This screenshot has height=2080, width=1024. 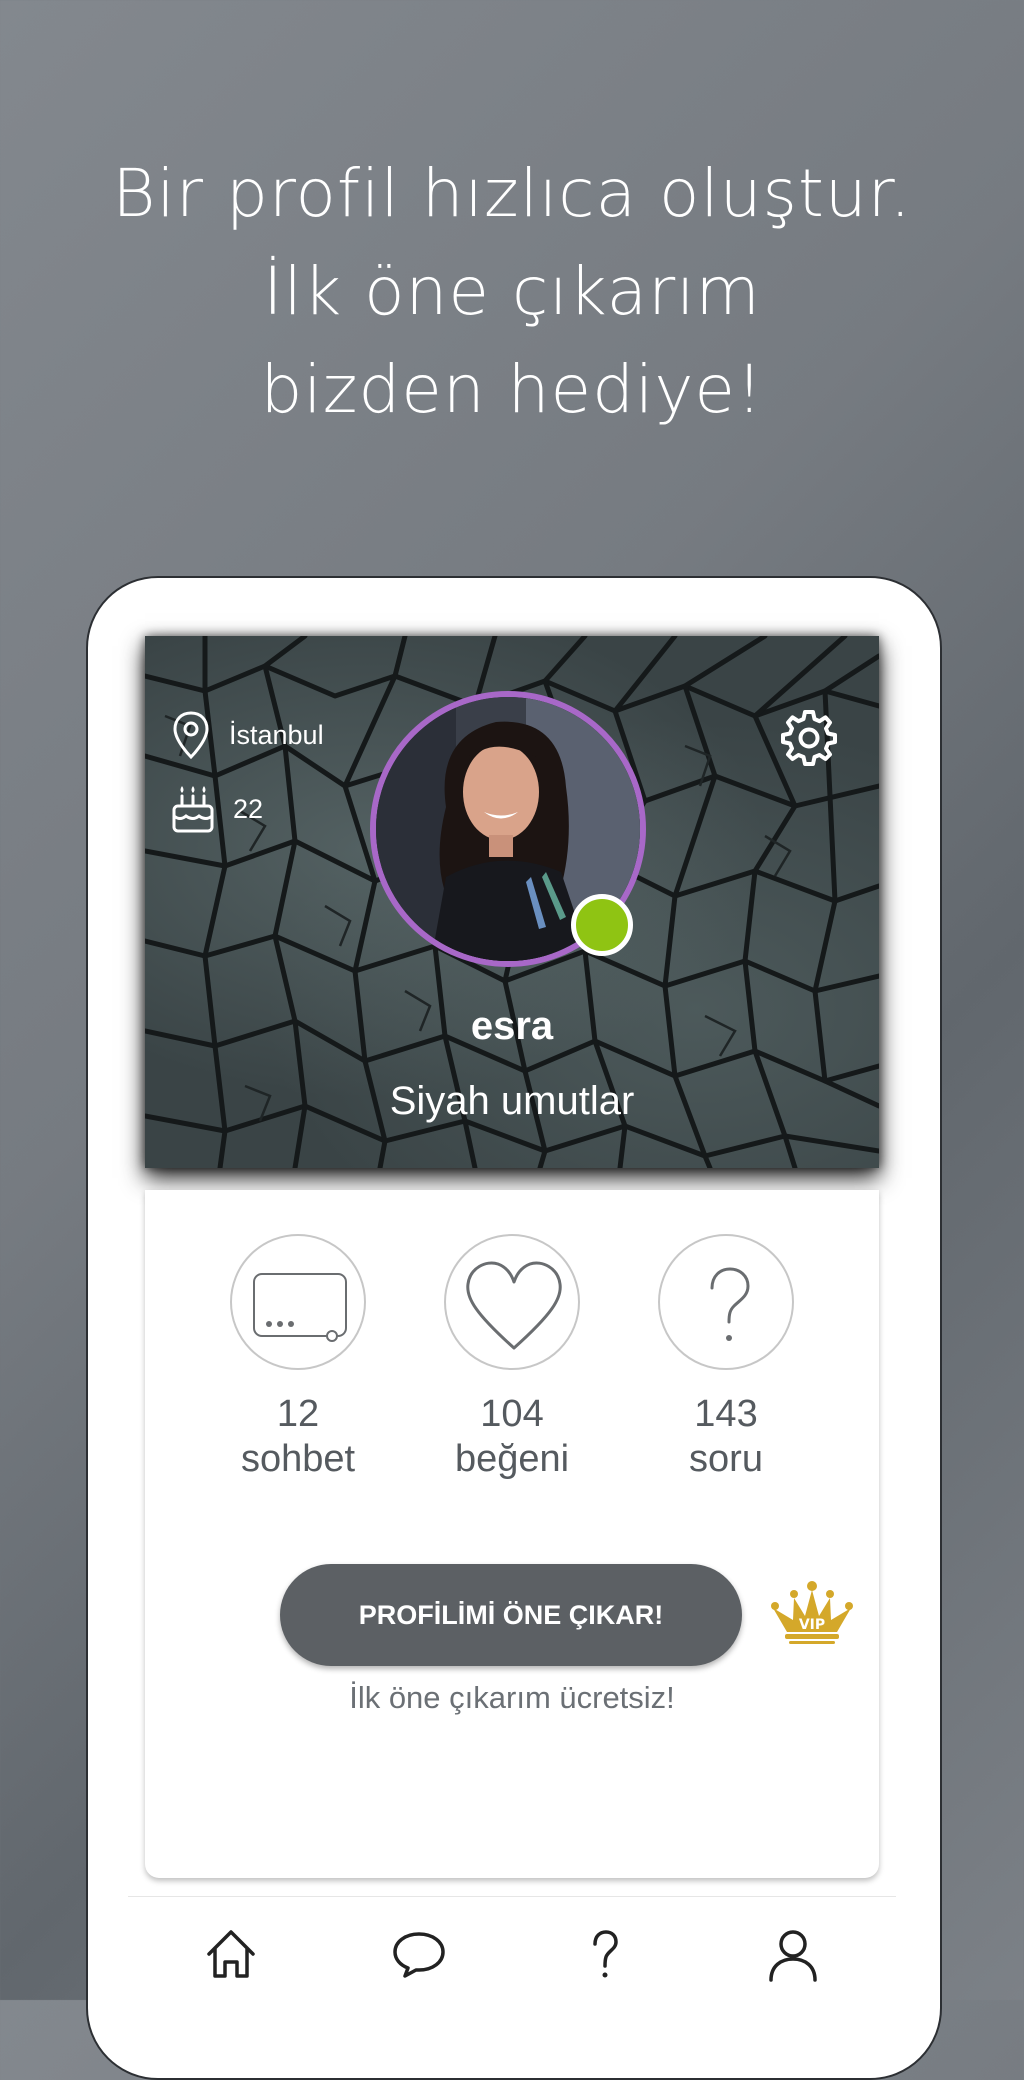 What do you see at coordinates (511, 1615) in the screenshot?
I see `boost-profile-button: PROFİLİMİ ÖNE ÇIKAR!` at bounding box center [511, 1615].